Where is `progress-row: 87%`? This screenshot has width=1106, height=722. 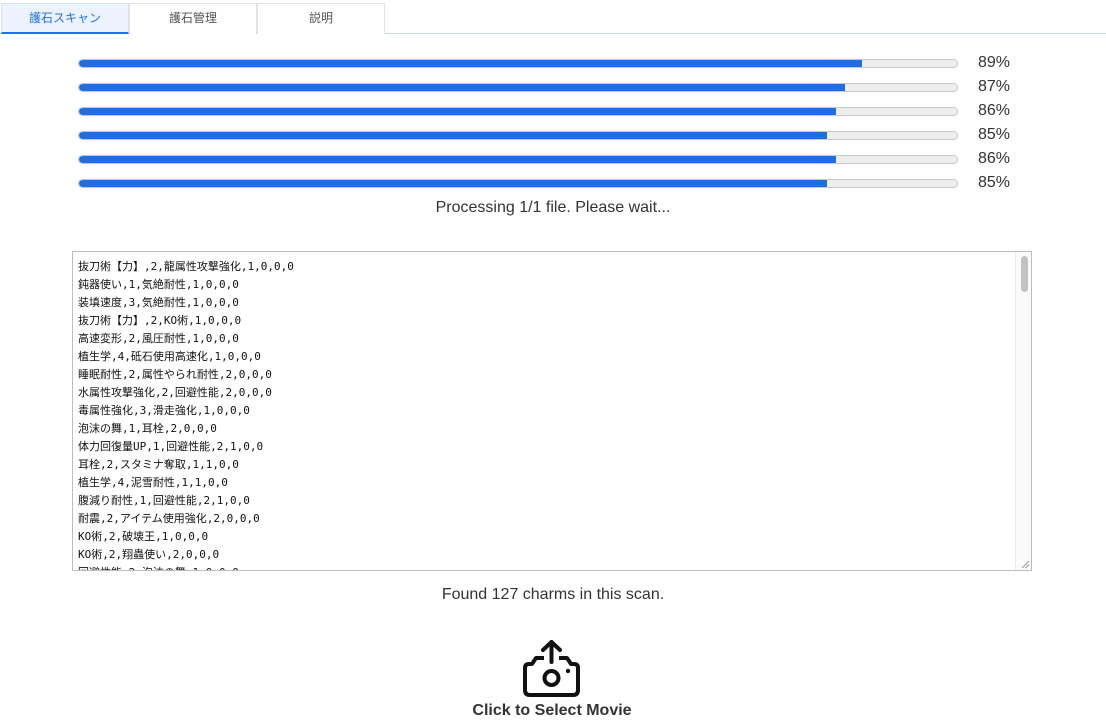
progress-row: 87% is located at coordinates (558, 87).